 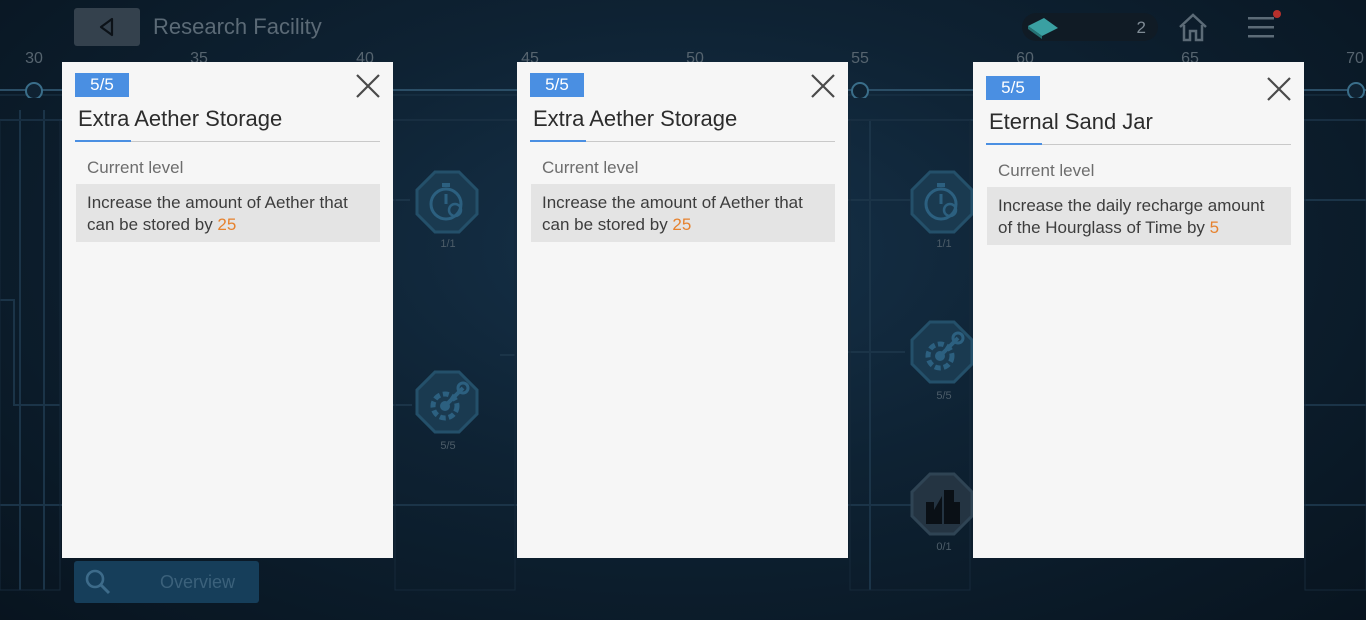 What do you see at coordinates (1071, 121) in the screenshot?
I see `research-title: Eternal Sand Jar` at bounding box center [1071, 121].